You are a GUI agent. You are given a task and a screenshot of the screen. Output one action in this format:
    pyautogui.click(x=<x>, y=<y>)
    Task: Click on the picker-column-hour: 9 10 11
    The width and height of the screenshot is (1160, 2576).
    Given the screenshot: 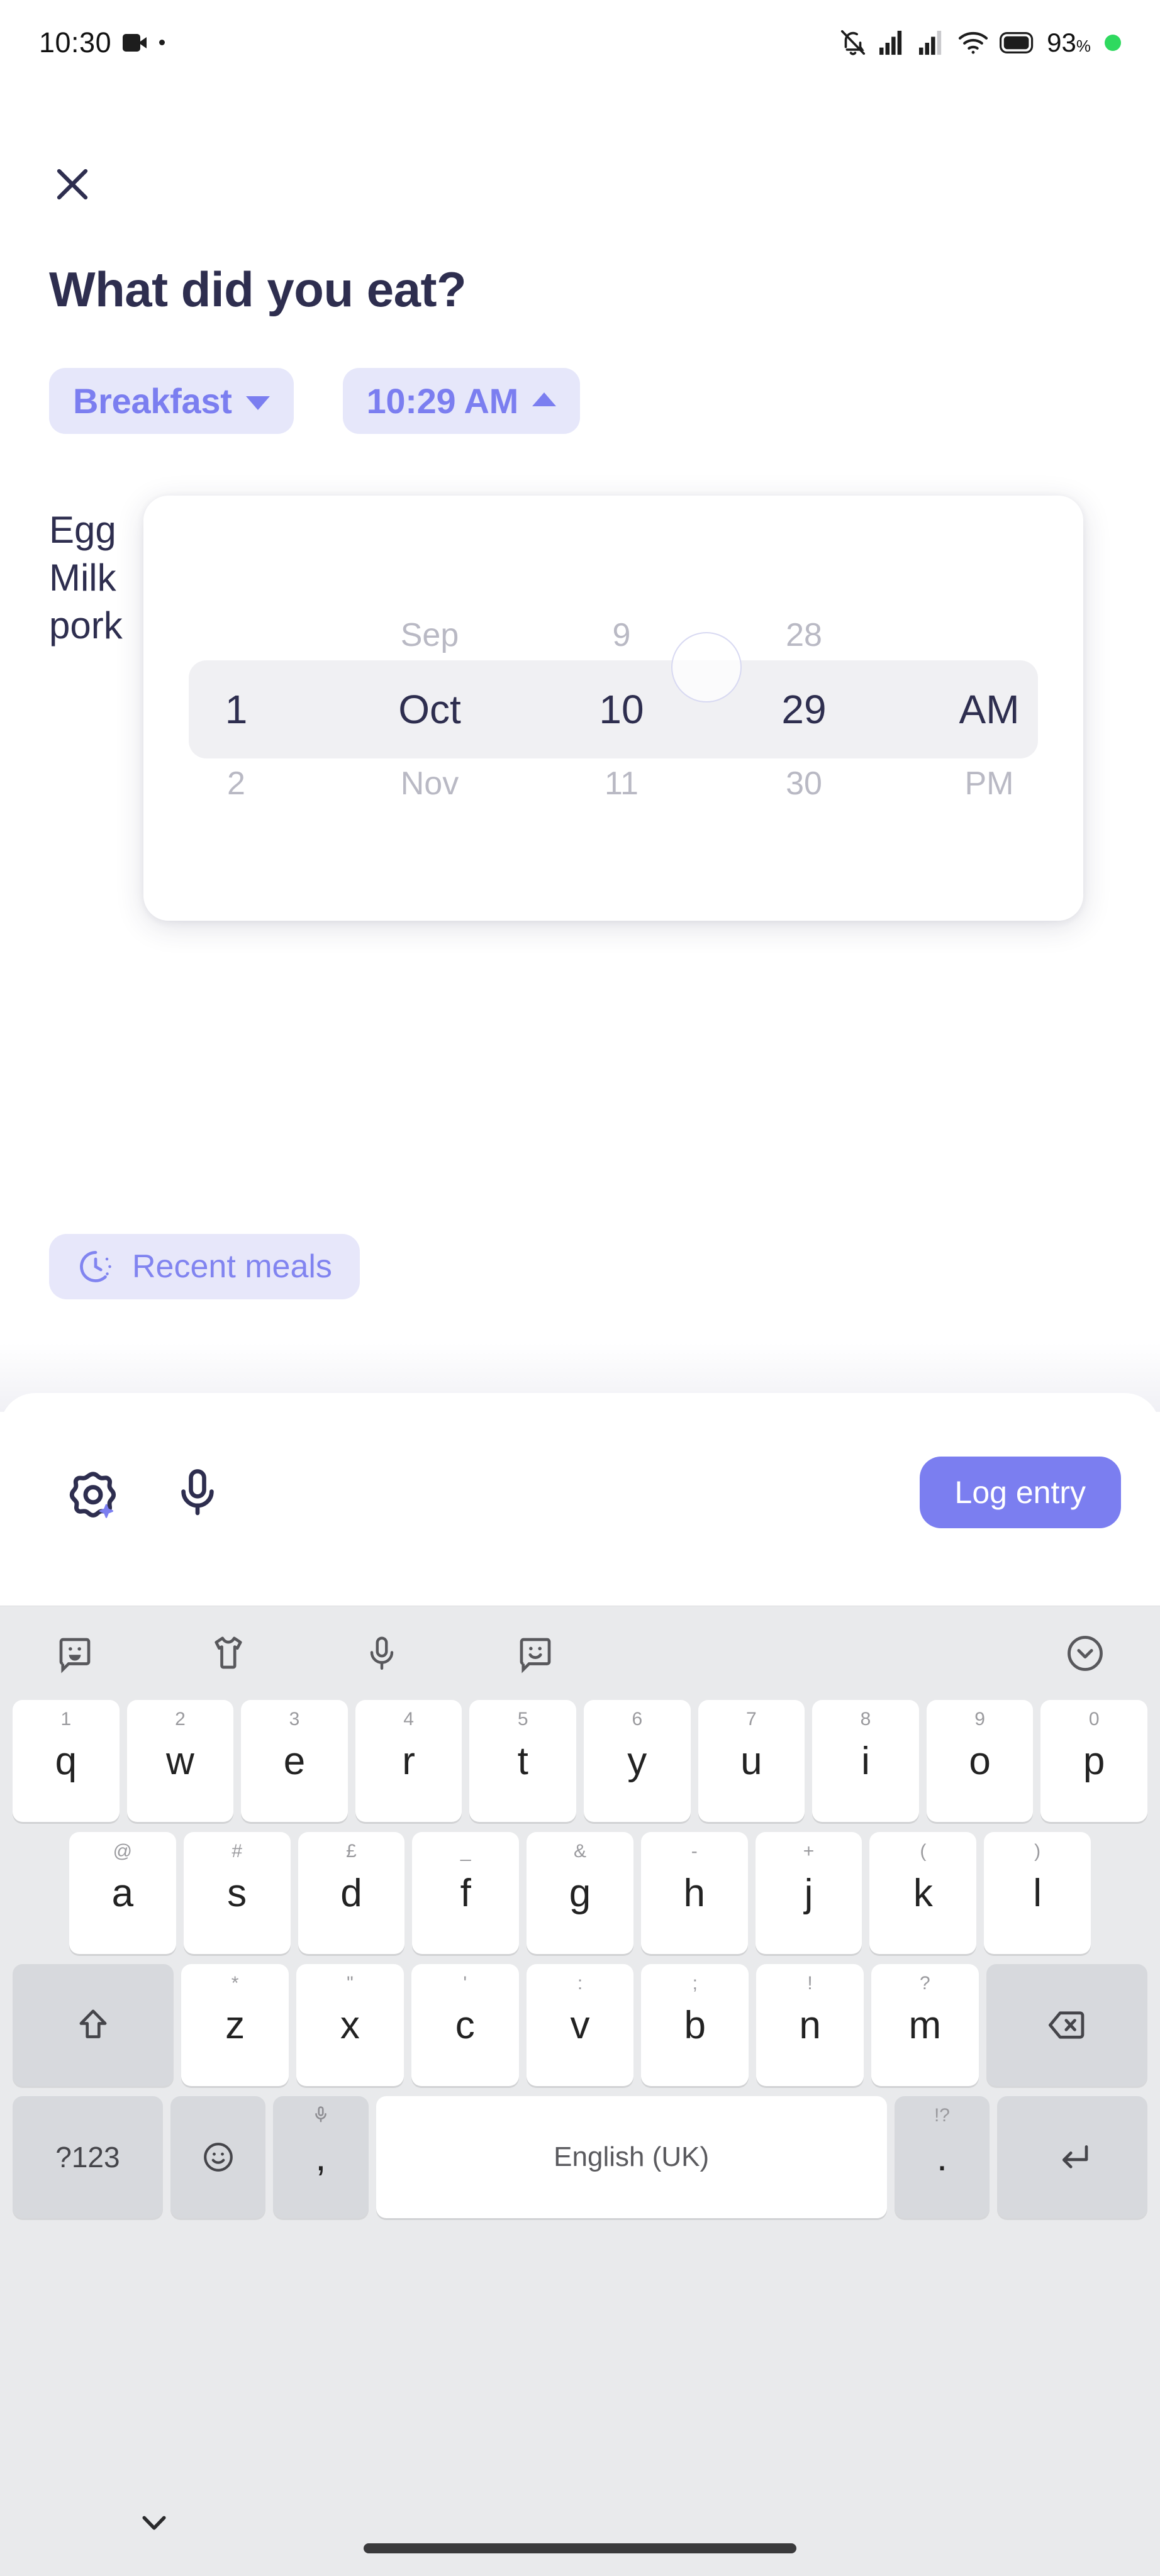 What is the action you would take?
    pyautogui.click(x=621, y=708)
    